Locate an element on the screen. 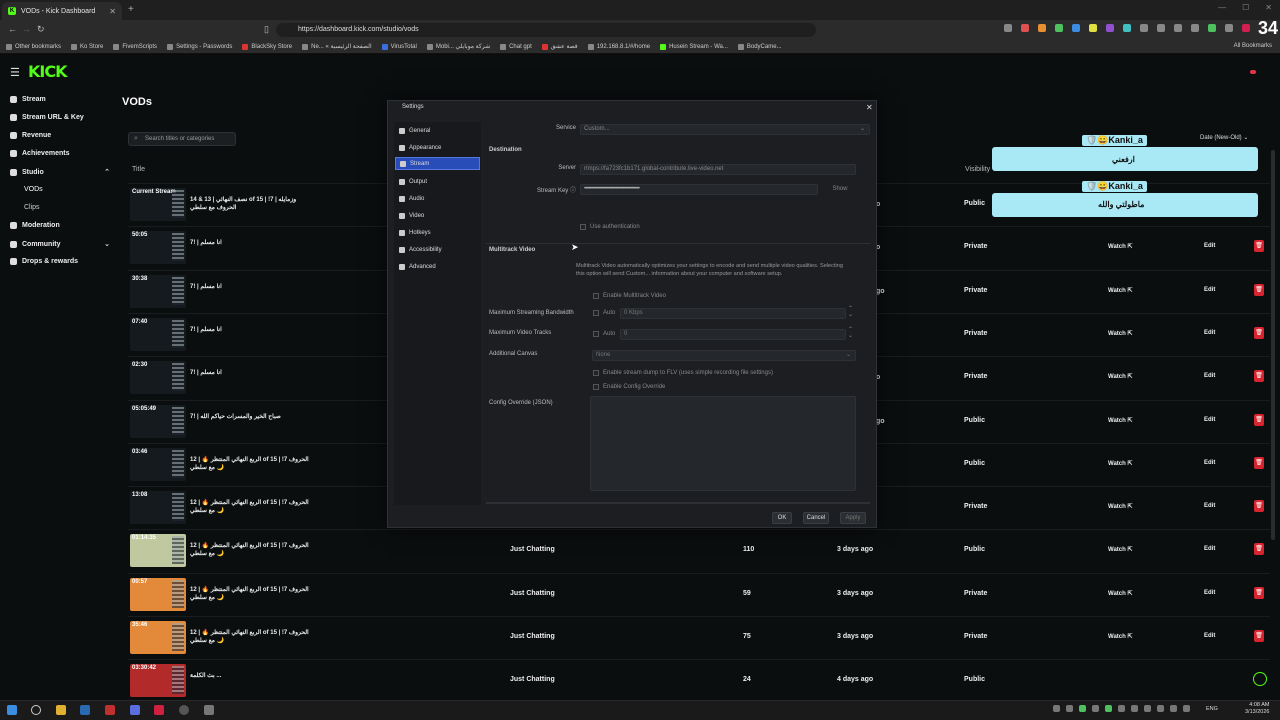 The image size is (1280, 720). max-bandwidth-field: 0 Kbps is located at coordinates (733, 313).